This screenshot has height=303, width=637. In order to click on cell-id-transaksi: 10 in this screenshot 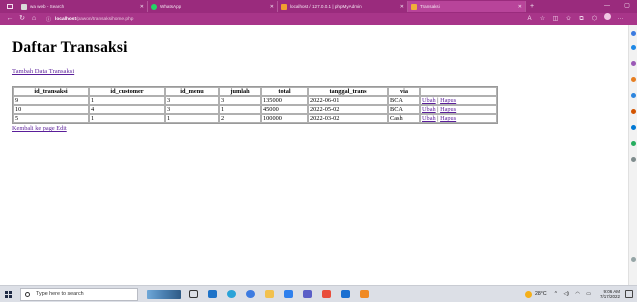, I will do `click(51, 109)`.